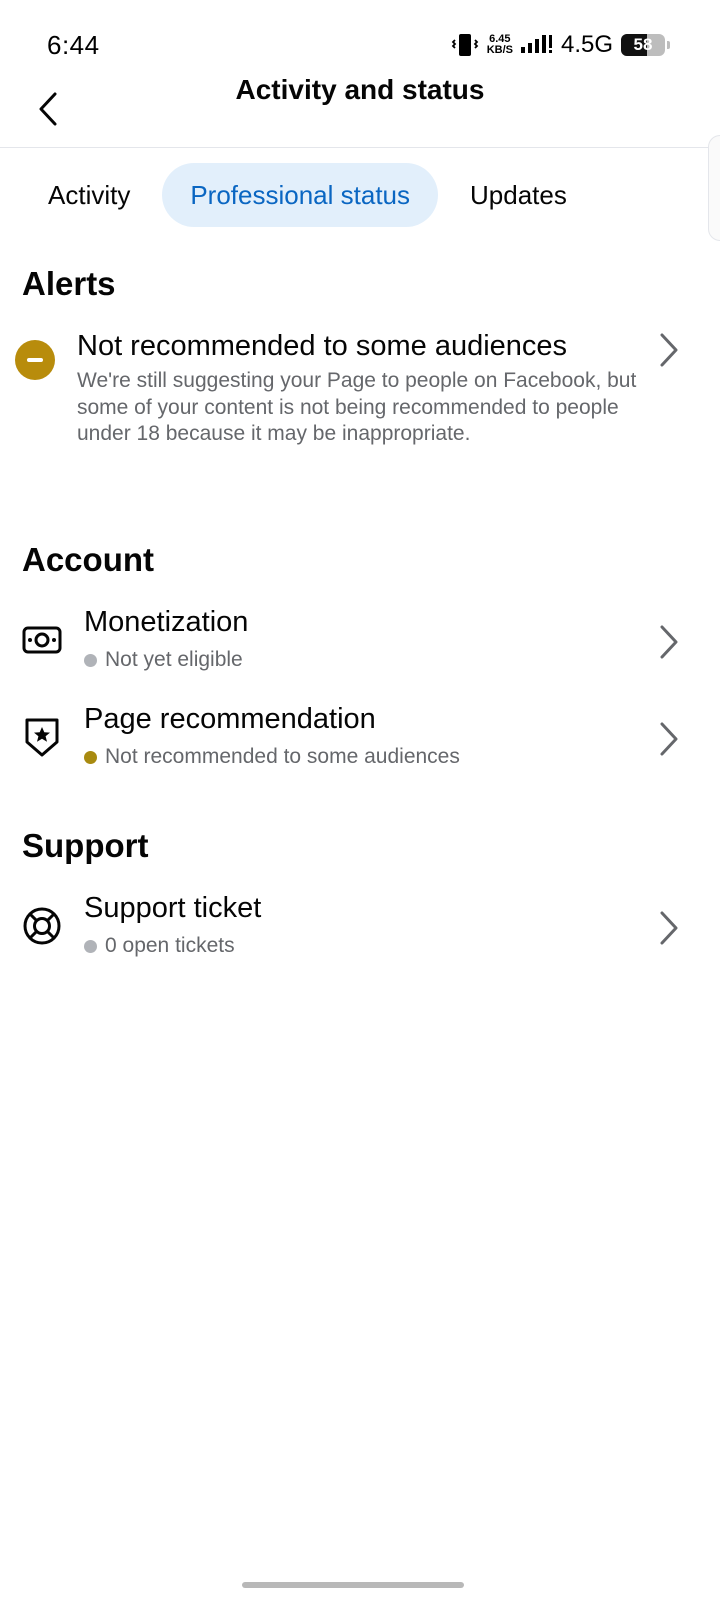  I want to click on battery-level: 58, so click(643, 44).